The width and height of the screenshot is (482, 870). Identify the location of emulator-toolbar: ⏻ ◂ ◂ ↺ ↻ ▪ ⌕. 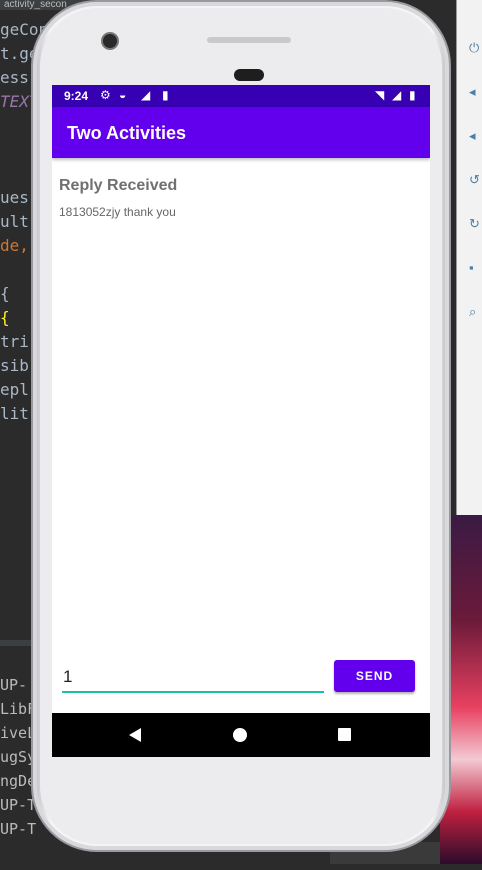
(469, 257).